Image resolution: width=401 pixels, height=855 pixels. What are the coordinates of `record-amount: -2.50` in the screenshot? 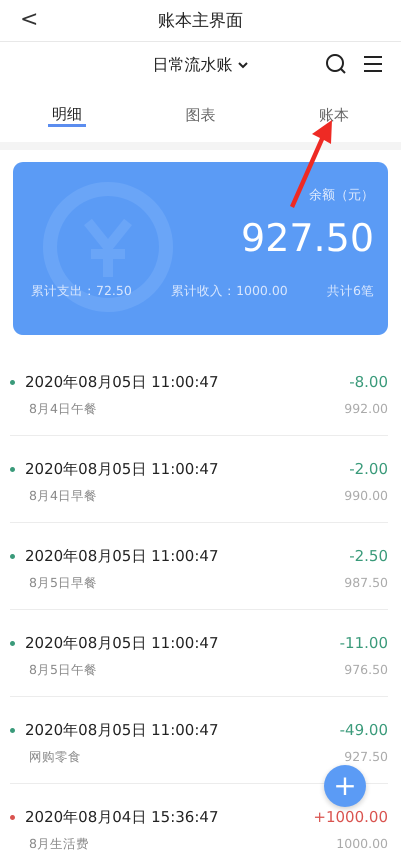 It's located at (368, 556).